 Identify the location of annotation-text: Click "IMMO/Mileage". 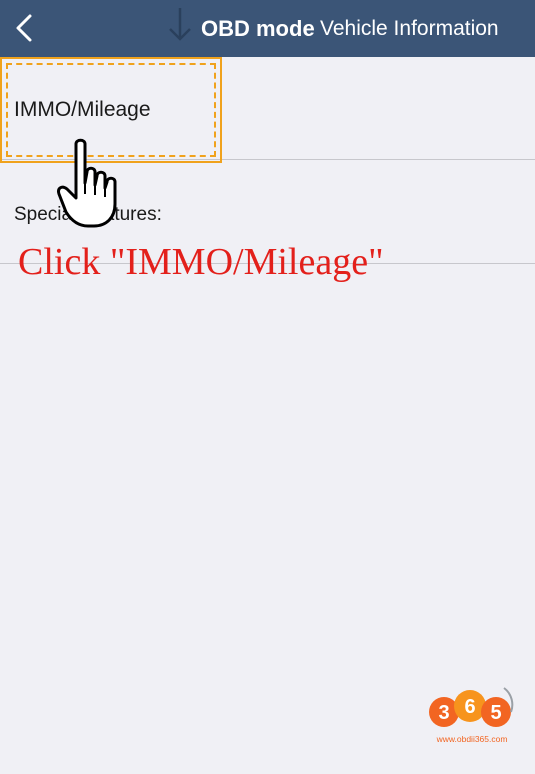
(201, 262).